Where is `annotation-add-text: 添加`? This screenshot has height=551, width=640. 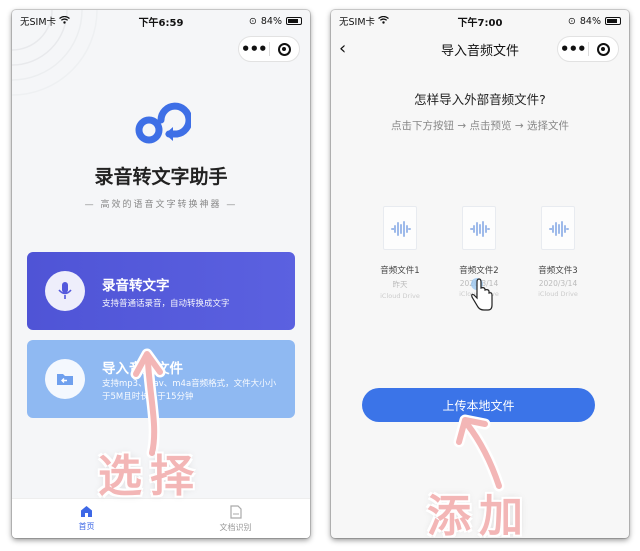 annotation-add-text: 添加 is located at coordinates (479, 514).